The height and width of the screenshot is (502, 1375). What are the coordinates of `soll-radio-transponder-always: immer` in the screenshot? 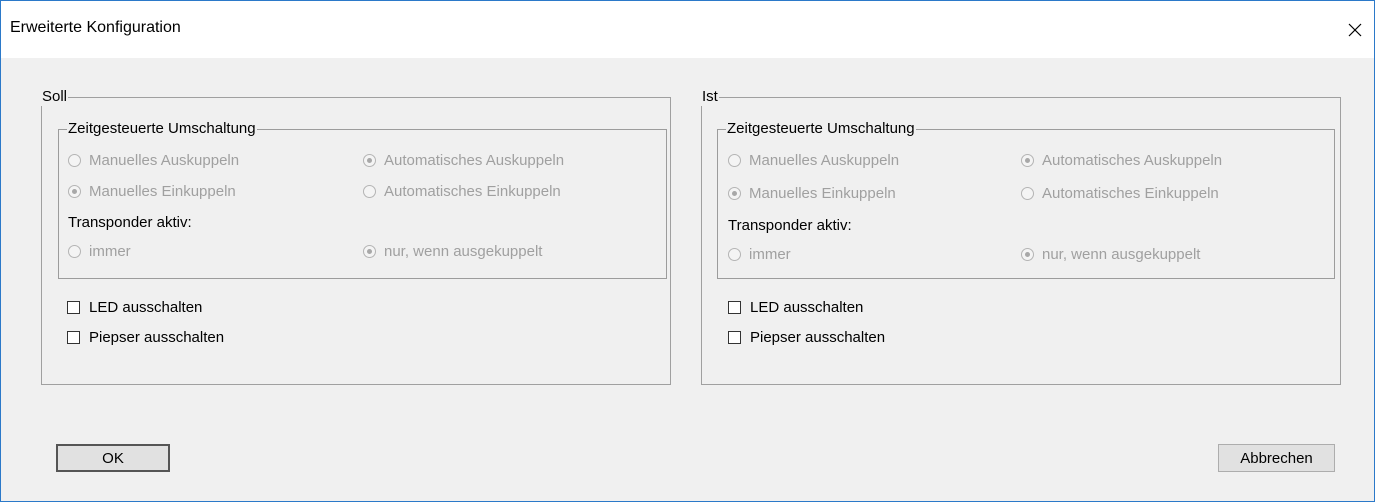 It's located at (99, 251).